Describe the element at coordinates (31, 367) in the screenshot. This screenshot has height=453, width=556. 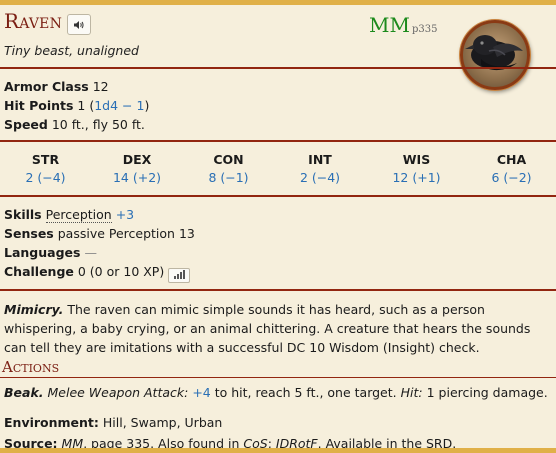
I see `actions-heading: Actions` at that location.